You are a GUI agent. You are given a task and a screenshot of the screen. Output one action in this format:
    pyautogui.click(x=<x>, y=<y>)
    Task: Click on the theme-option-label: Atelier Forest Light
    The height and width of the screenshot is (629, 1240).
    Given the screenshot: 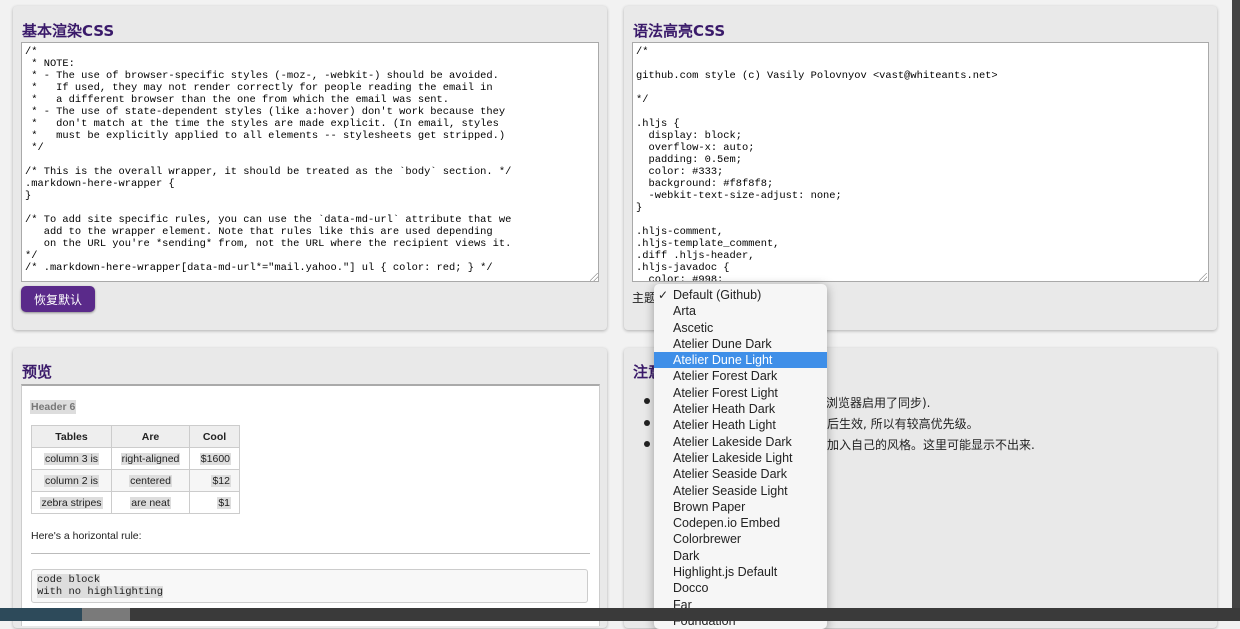 What is the action you would take?
    pyautogui.click(x=725, y=392)
    